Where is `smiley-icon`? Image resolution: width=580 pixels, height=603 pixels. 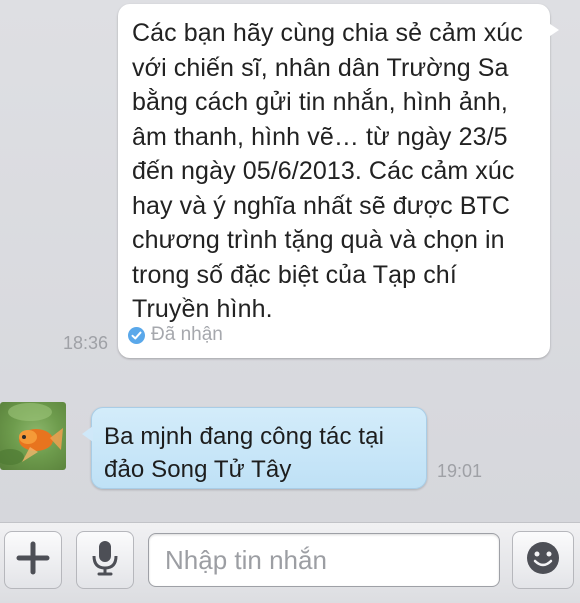 smiley-icon is located at coordinates (543, 560).